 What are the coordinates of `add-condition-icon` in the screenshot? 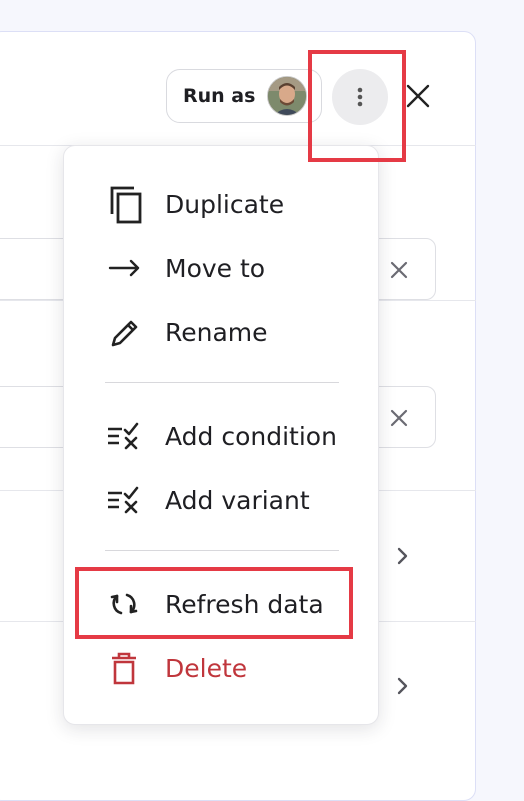 It's located at (124, 436).